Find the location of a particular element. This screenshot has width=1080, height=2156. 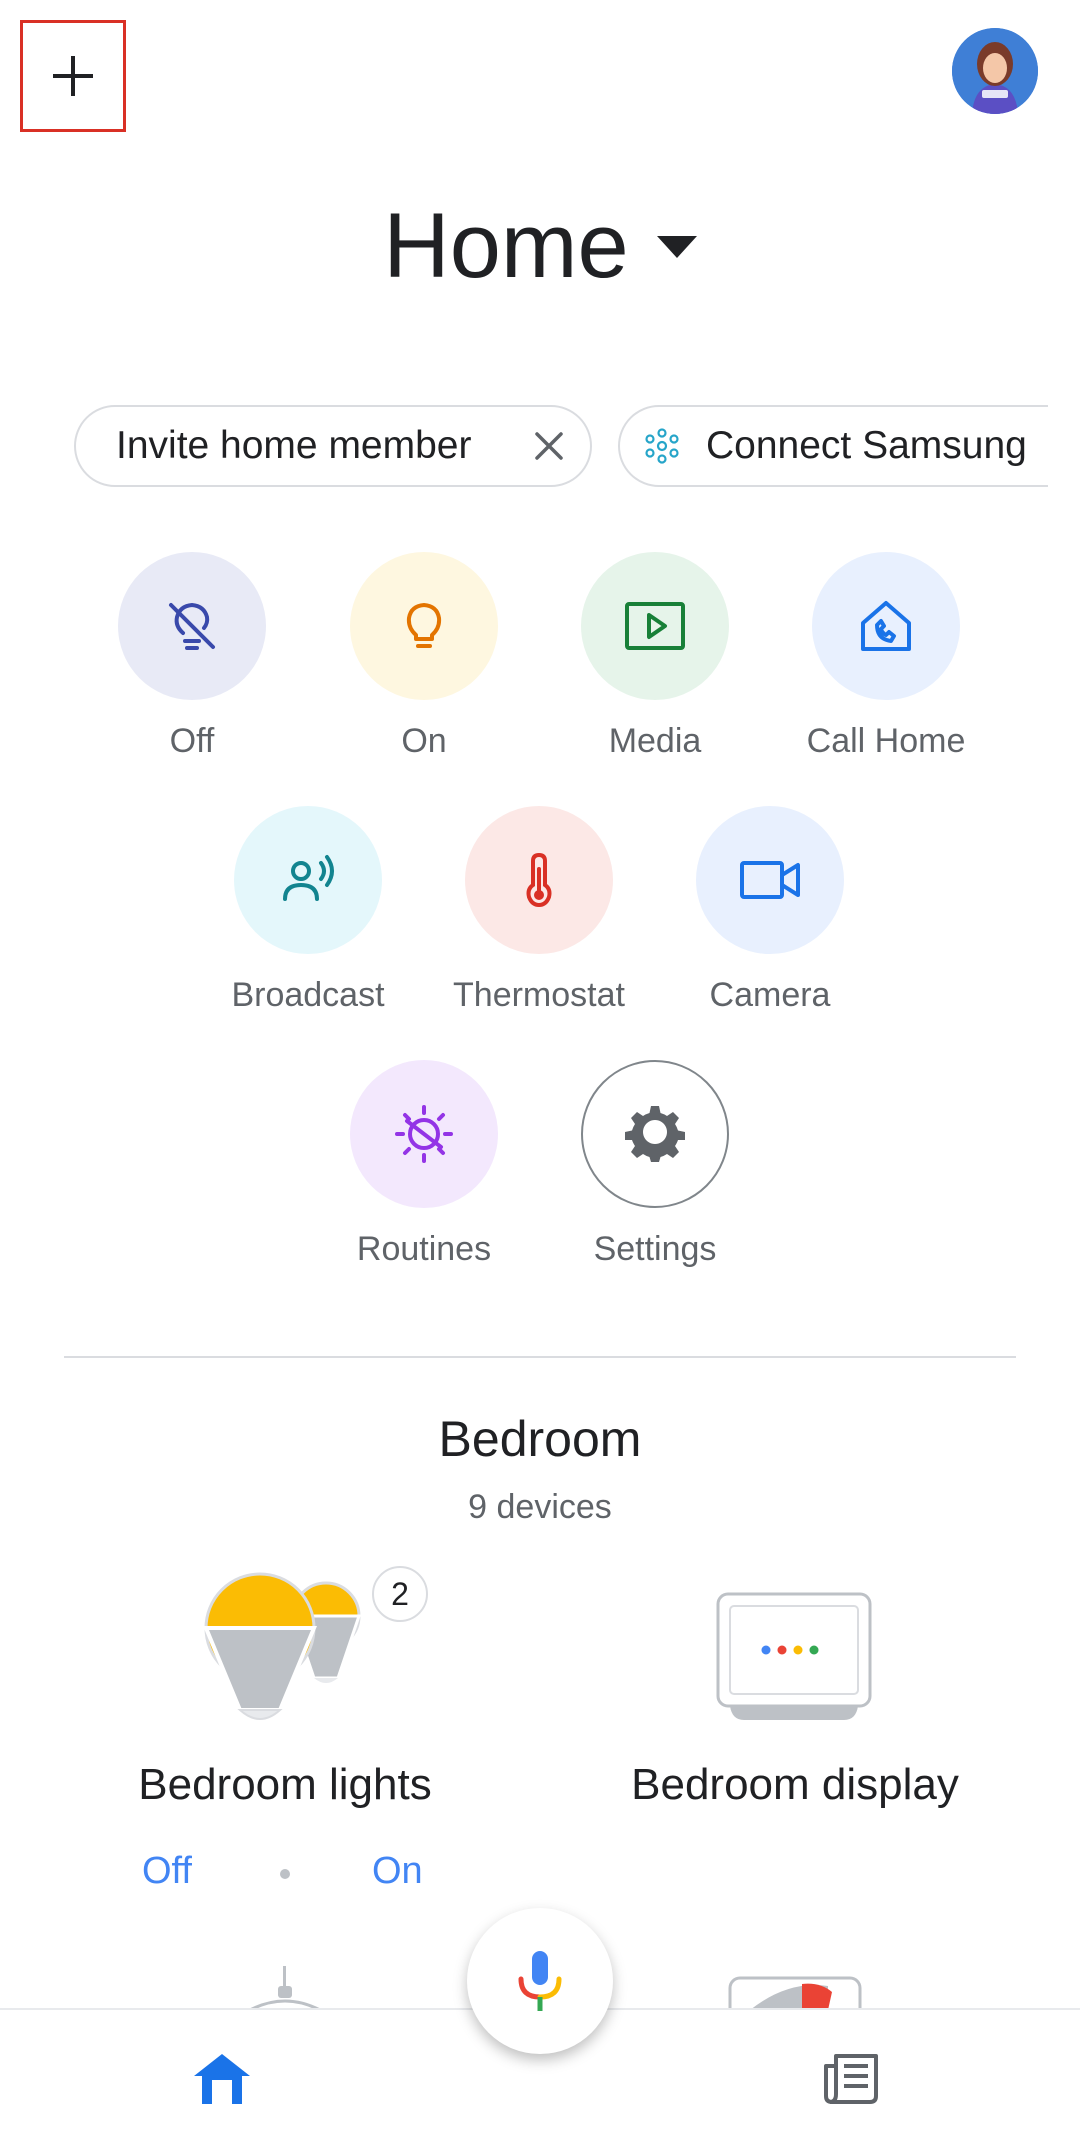

action-on-label: On is located at coordinates (424, 741).